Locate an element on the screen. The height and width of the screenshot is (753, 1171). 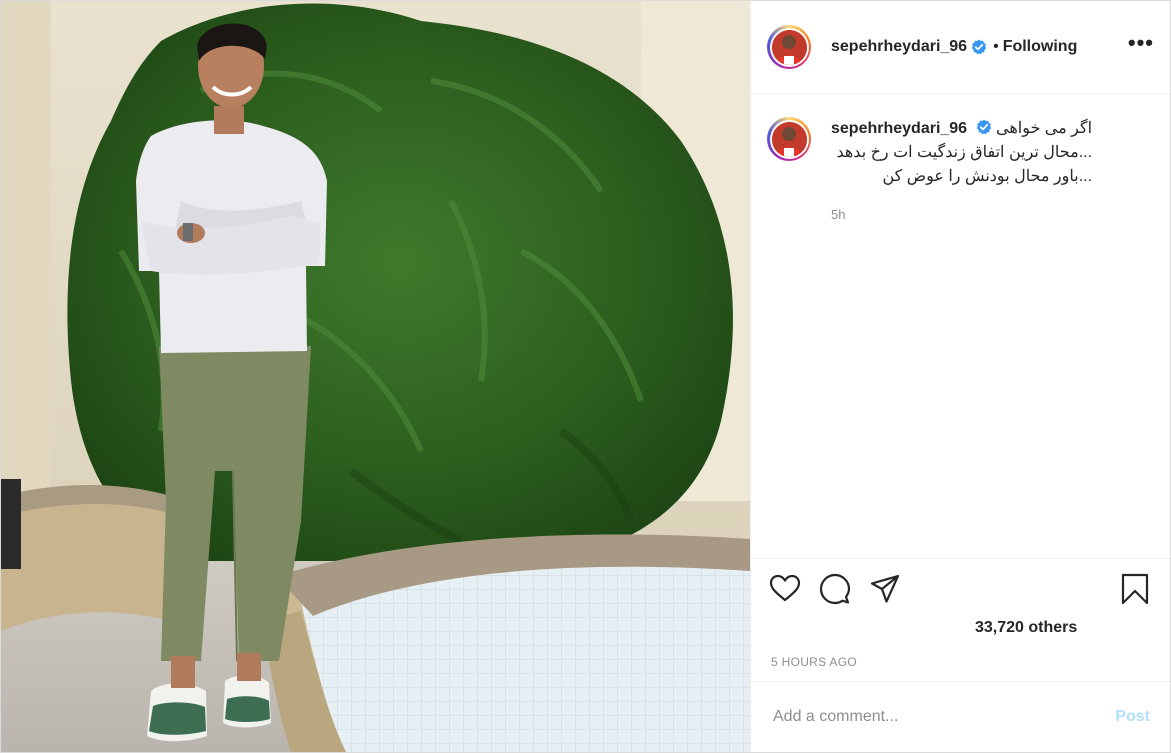
caption-line-3: ...باور محال بودنش را عوض کن is located at coordinates (987, 176).